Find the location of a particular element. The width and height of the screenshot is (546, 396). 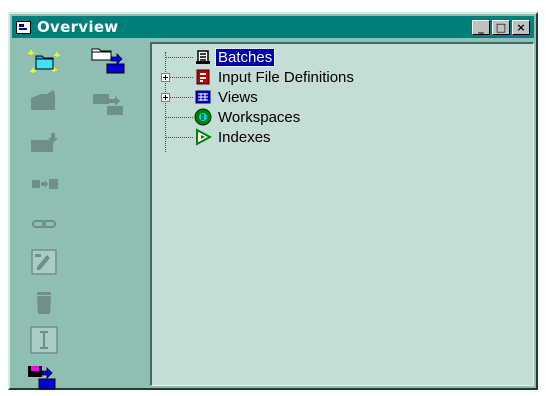

transfer-tool is located at coordinates (44, 184).